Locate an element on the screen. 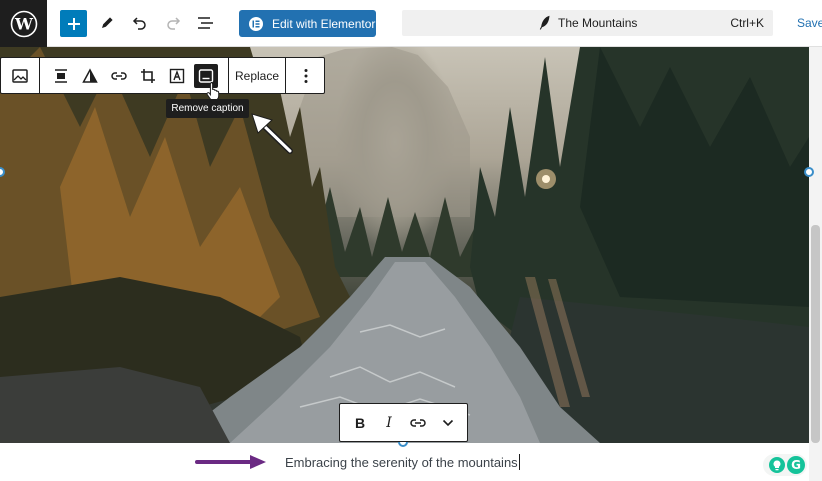 Image resolution: width=822 pixels, height=481 pixels. redo-icon is located at coordinates (174, 23).